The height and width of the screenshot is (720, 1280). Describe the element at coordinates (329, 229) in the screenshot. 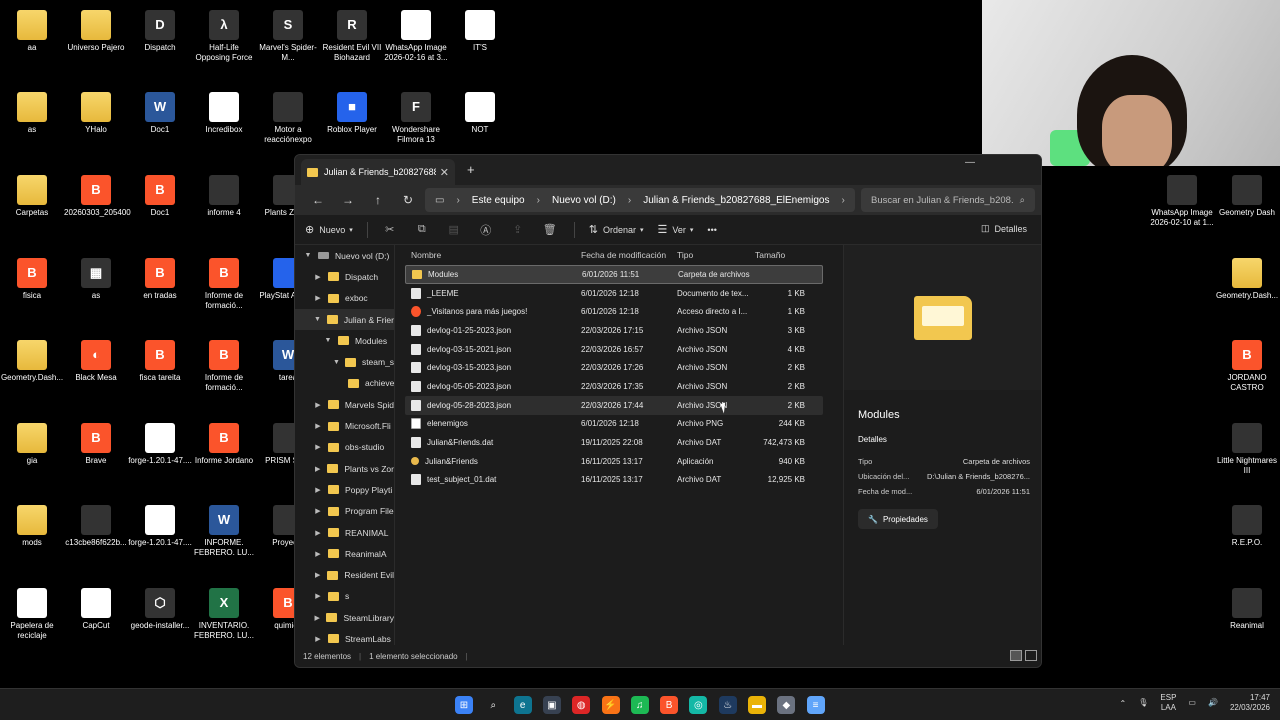

I see `new-button: ⊕ Nuevo ▾` at that location.